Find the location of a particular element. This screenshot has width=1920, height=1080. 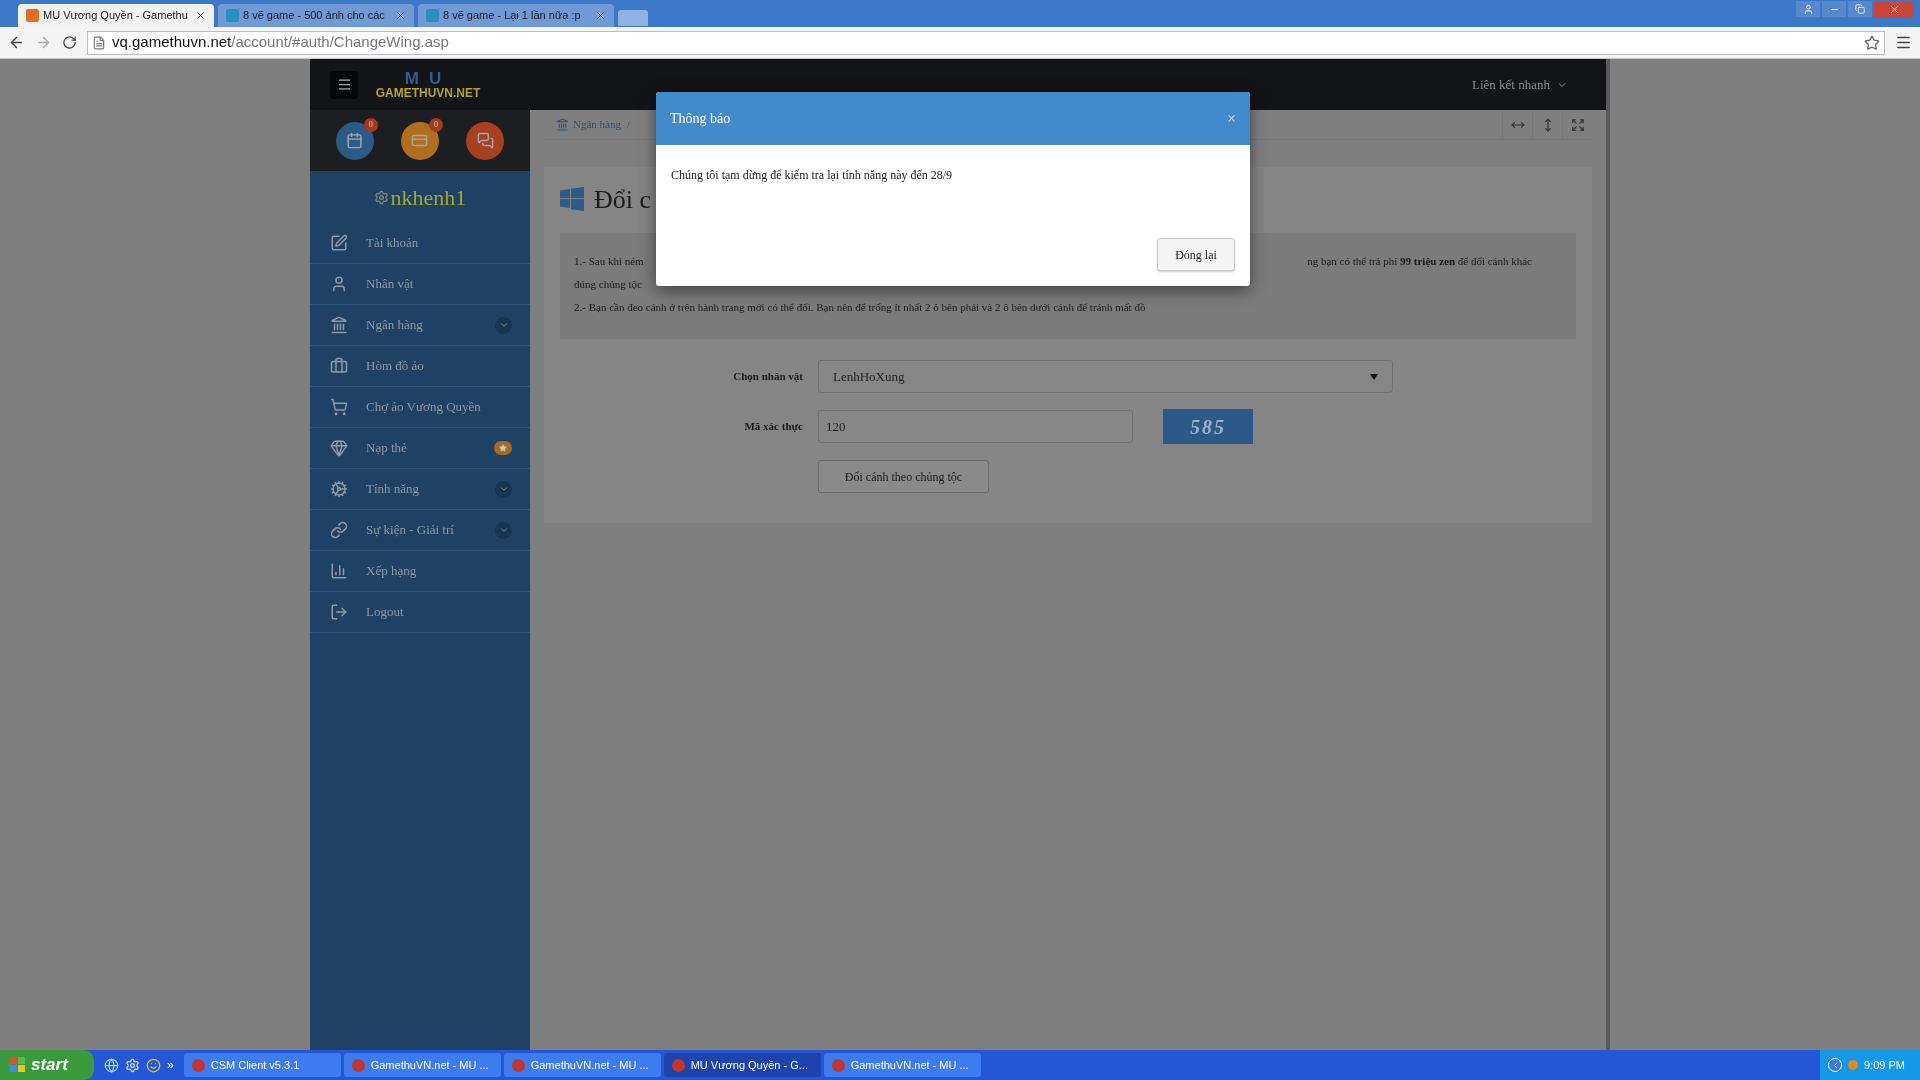

menu-label: Tài khoản is located at coordinates (393, 243).